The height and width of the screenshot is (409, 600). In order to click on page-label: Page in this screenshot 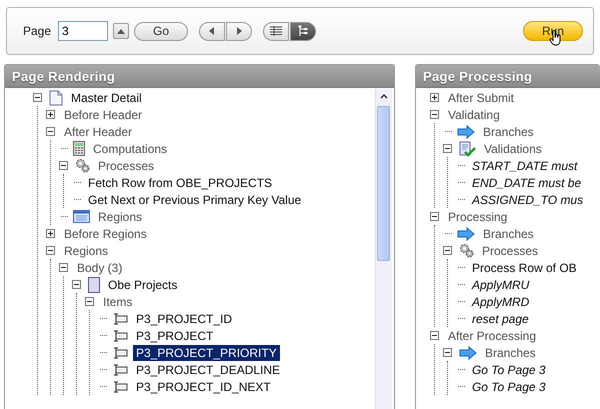, I will do `click(37, 31)`.